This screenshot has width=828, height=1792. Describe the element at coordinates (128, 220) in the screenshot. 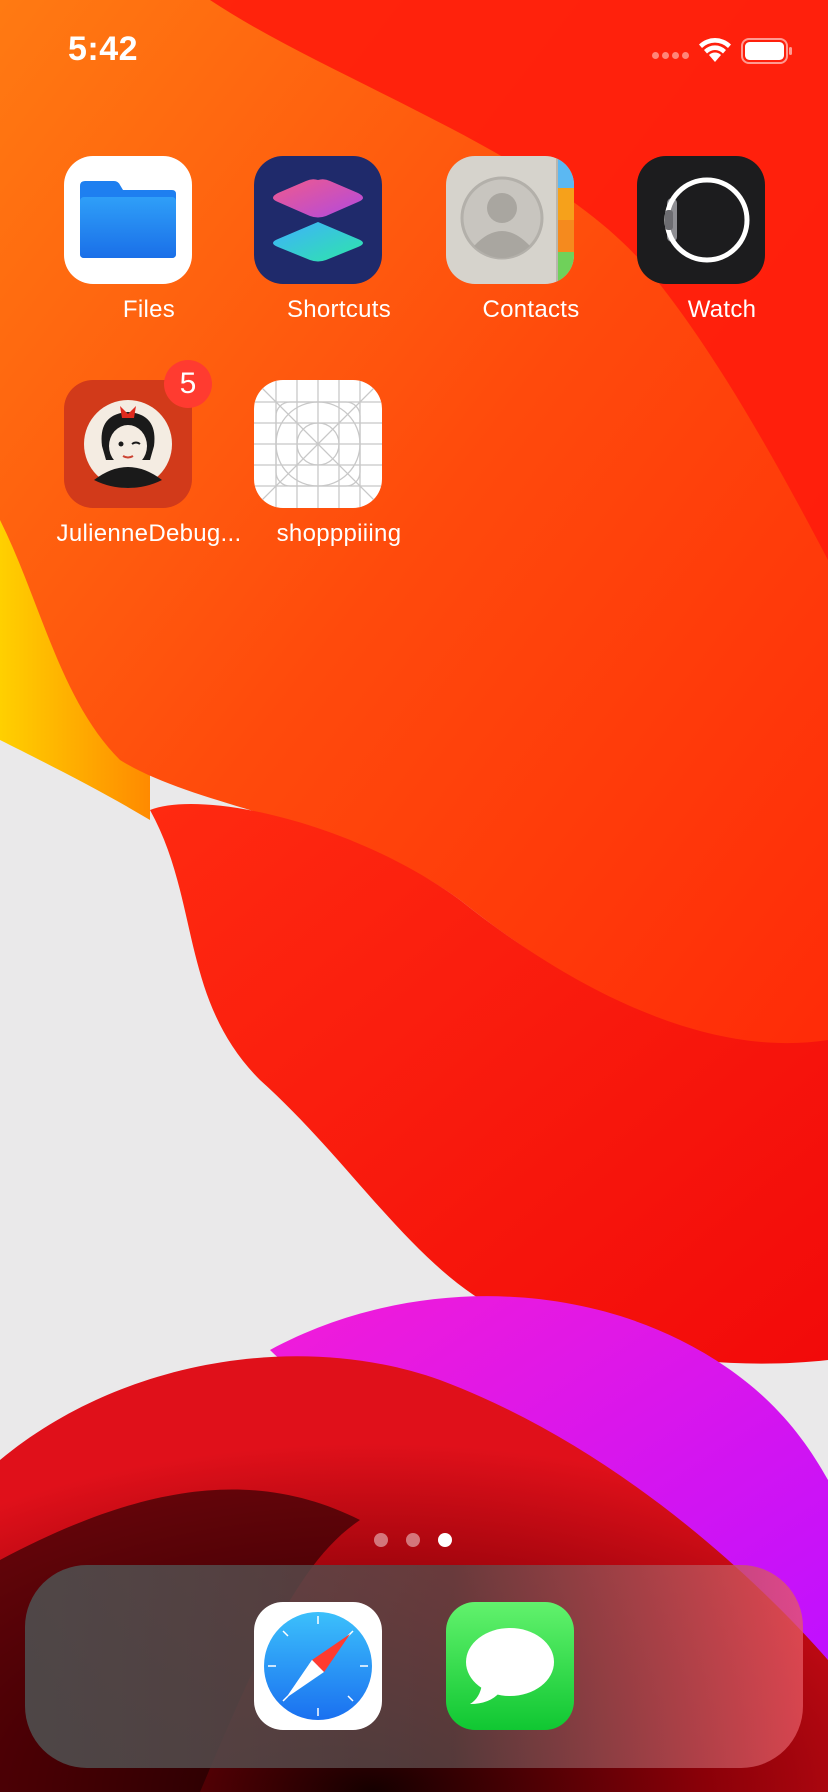

I see `files-icon` at that location.